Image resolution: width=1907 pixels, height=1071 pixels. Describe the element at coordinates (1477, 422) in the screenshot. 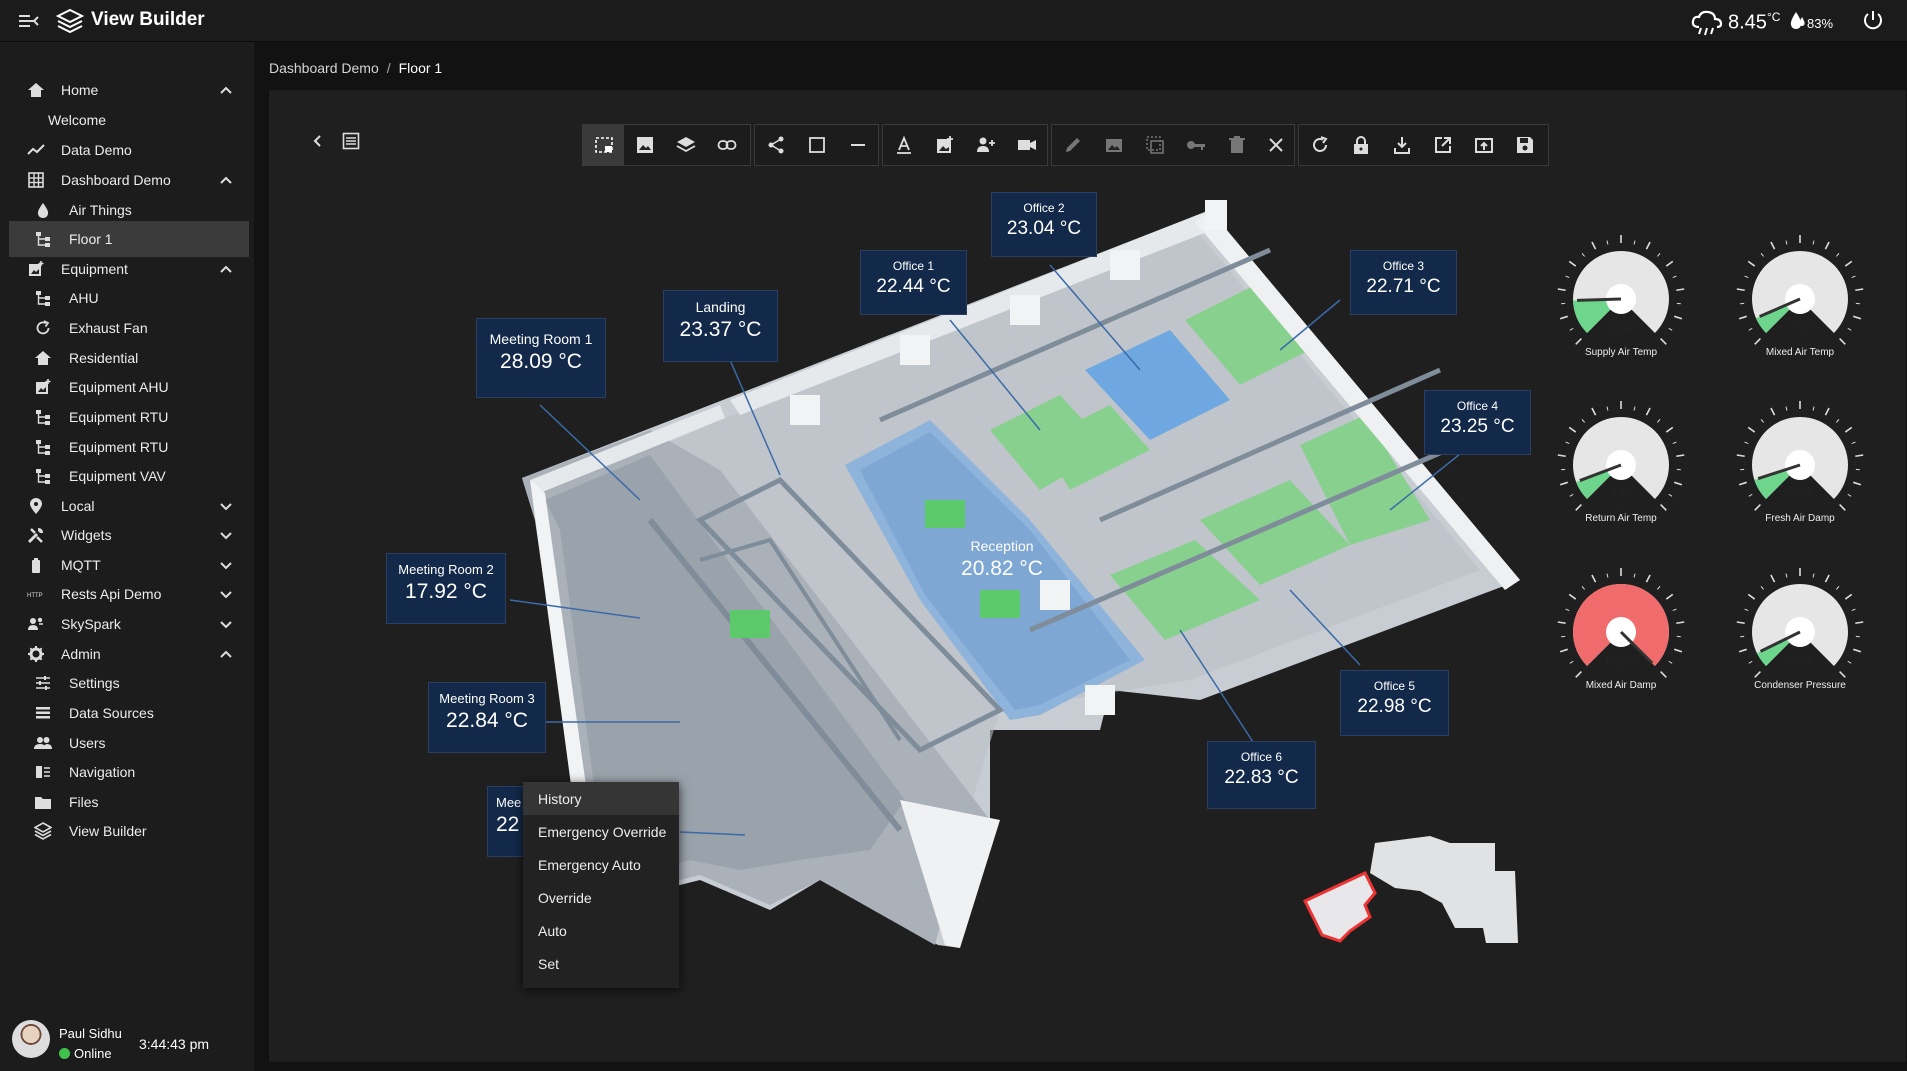

I see `room-label-office-4: Office 4 23.25 °C` at that location.